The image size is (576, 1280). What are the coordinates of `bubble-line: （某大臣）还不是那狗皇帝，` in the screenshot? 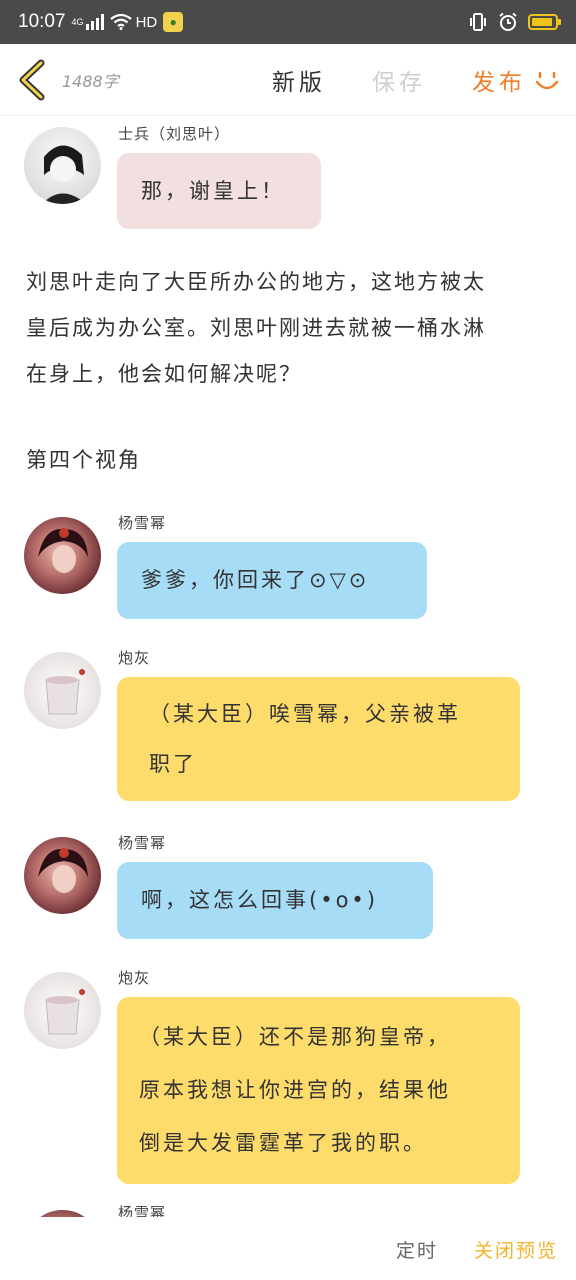 It's located at (295, 1037).